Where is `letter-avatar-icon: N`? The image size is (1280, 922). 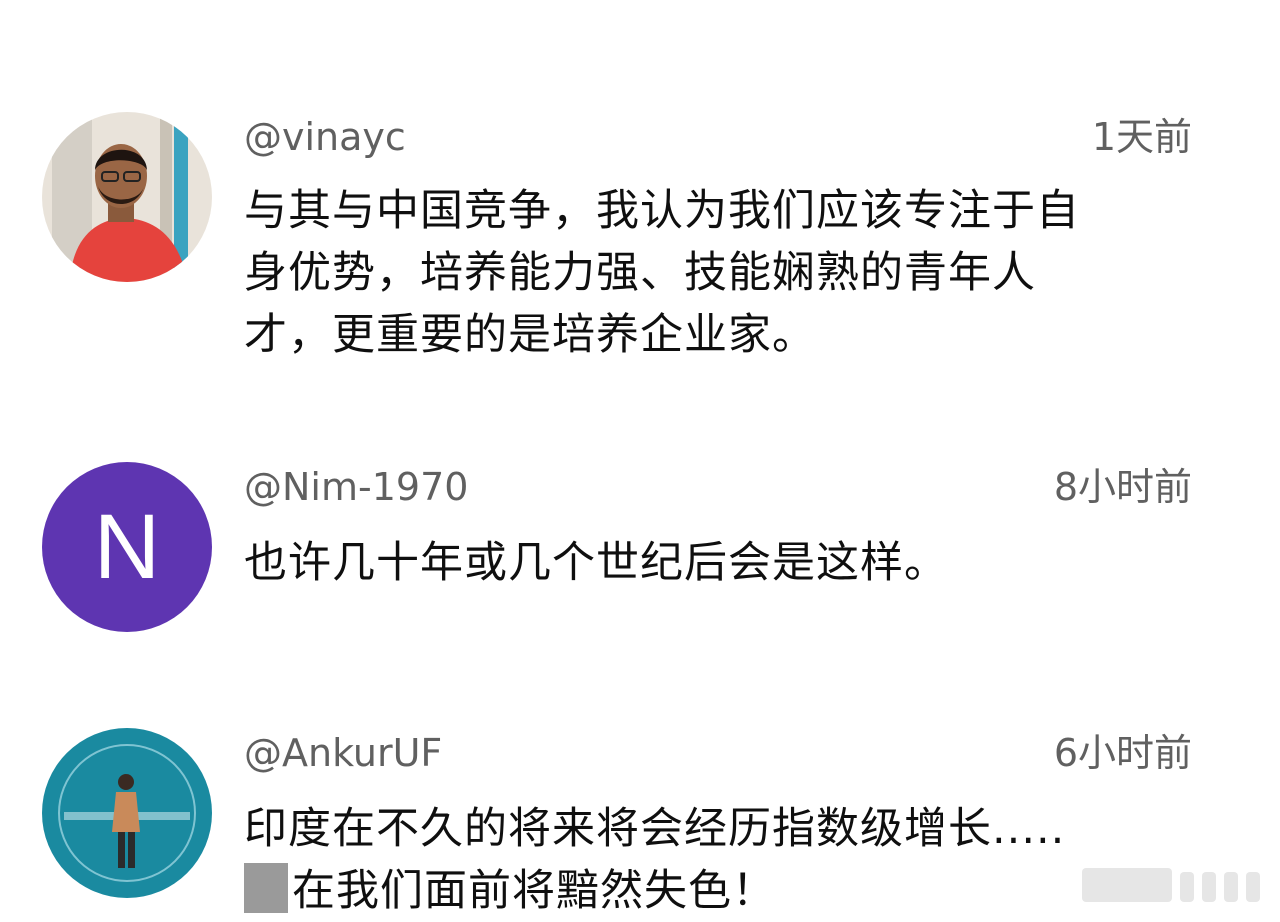
letter-avatar-icon: N is located at coordinates (127, 547).